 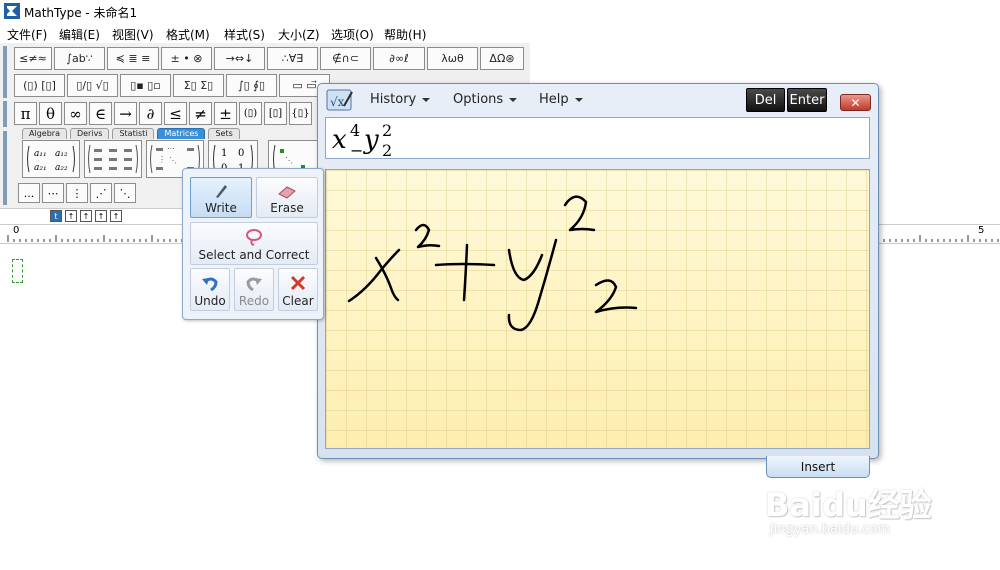 What do you see at coordinates (225, 113) in the screenshot?
I see `plusminus-symbol-button: ±` at bounding box center [225, 113].